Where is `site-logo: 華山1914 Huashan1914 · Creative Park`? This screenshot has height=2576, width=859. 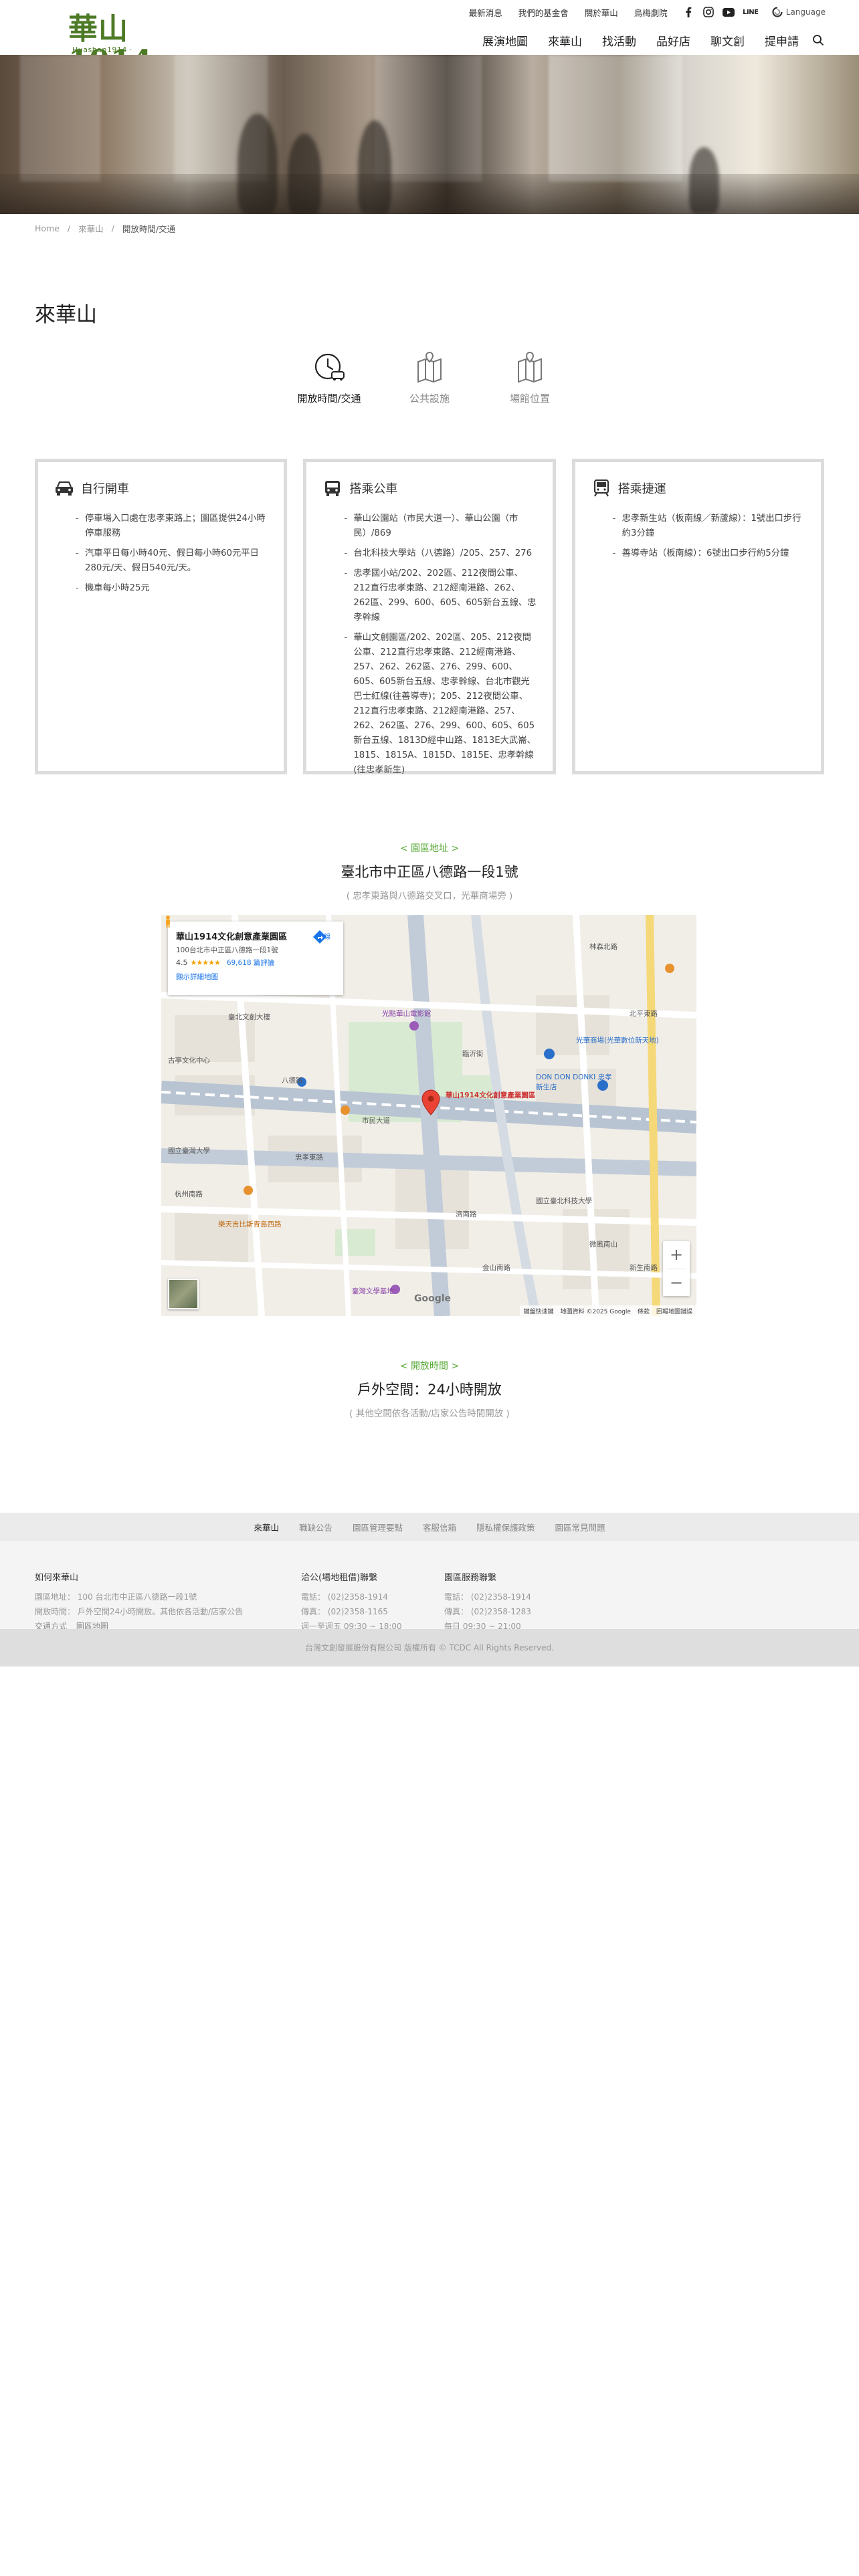 site-logo: 華山1914 Huashan1914 · Creative Park is located at coordinates (97, 42).